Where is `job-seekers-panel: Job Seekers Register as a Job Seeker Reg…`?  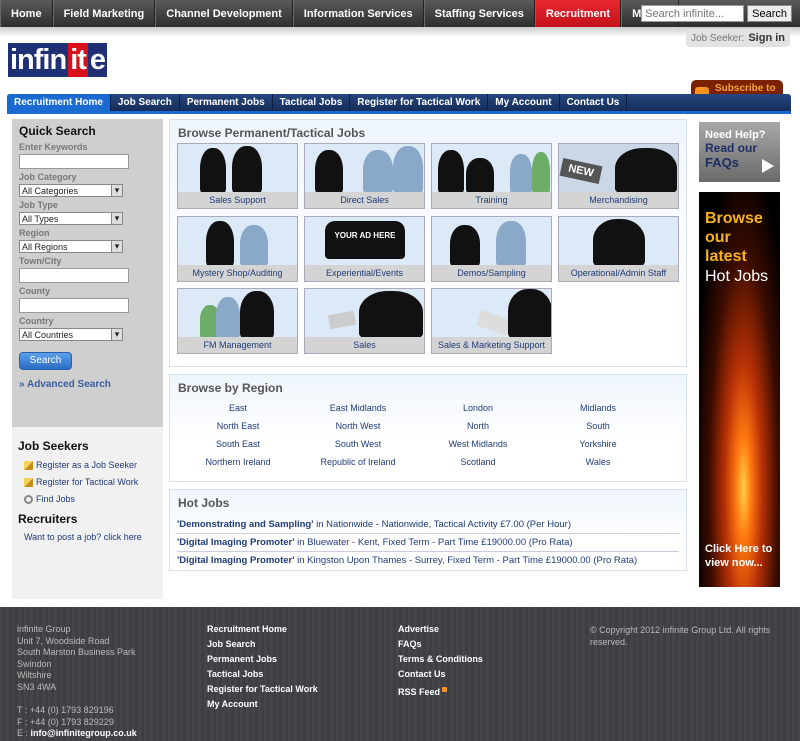
job-seekers-panel: Job Seekers Register as a Job Seeker Reg… is located at coordinates (87, 490).